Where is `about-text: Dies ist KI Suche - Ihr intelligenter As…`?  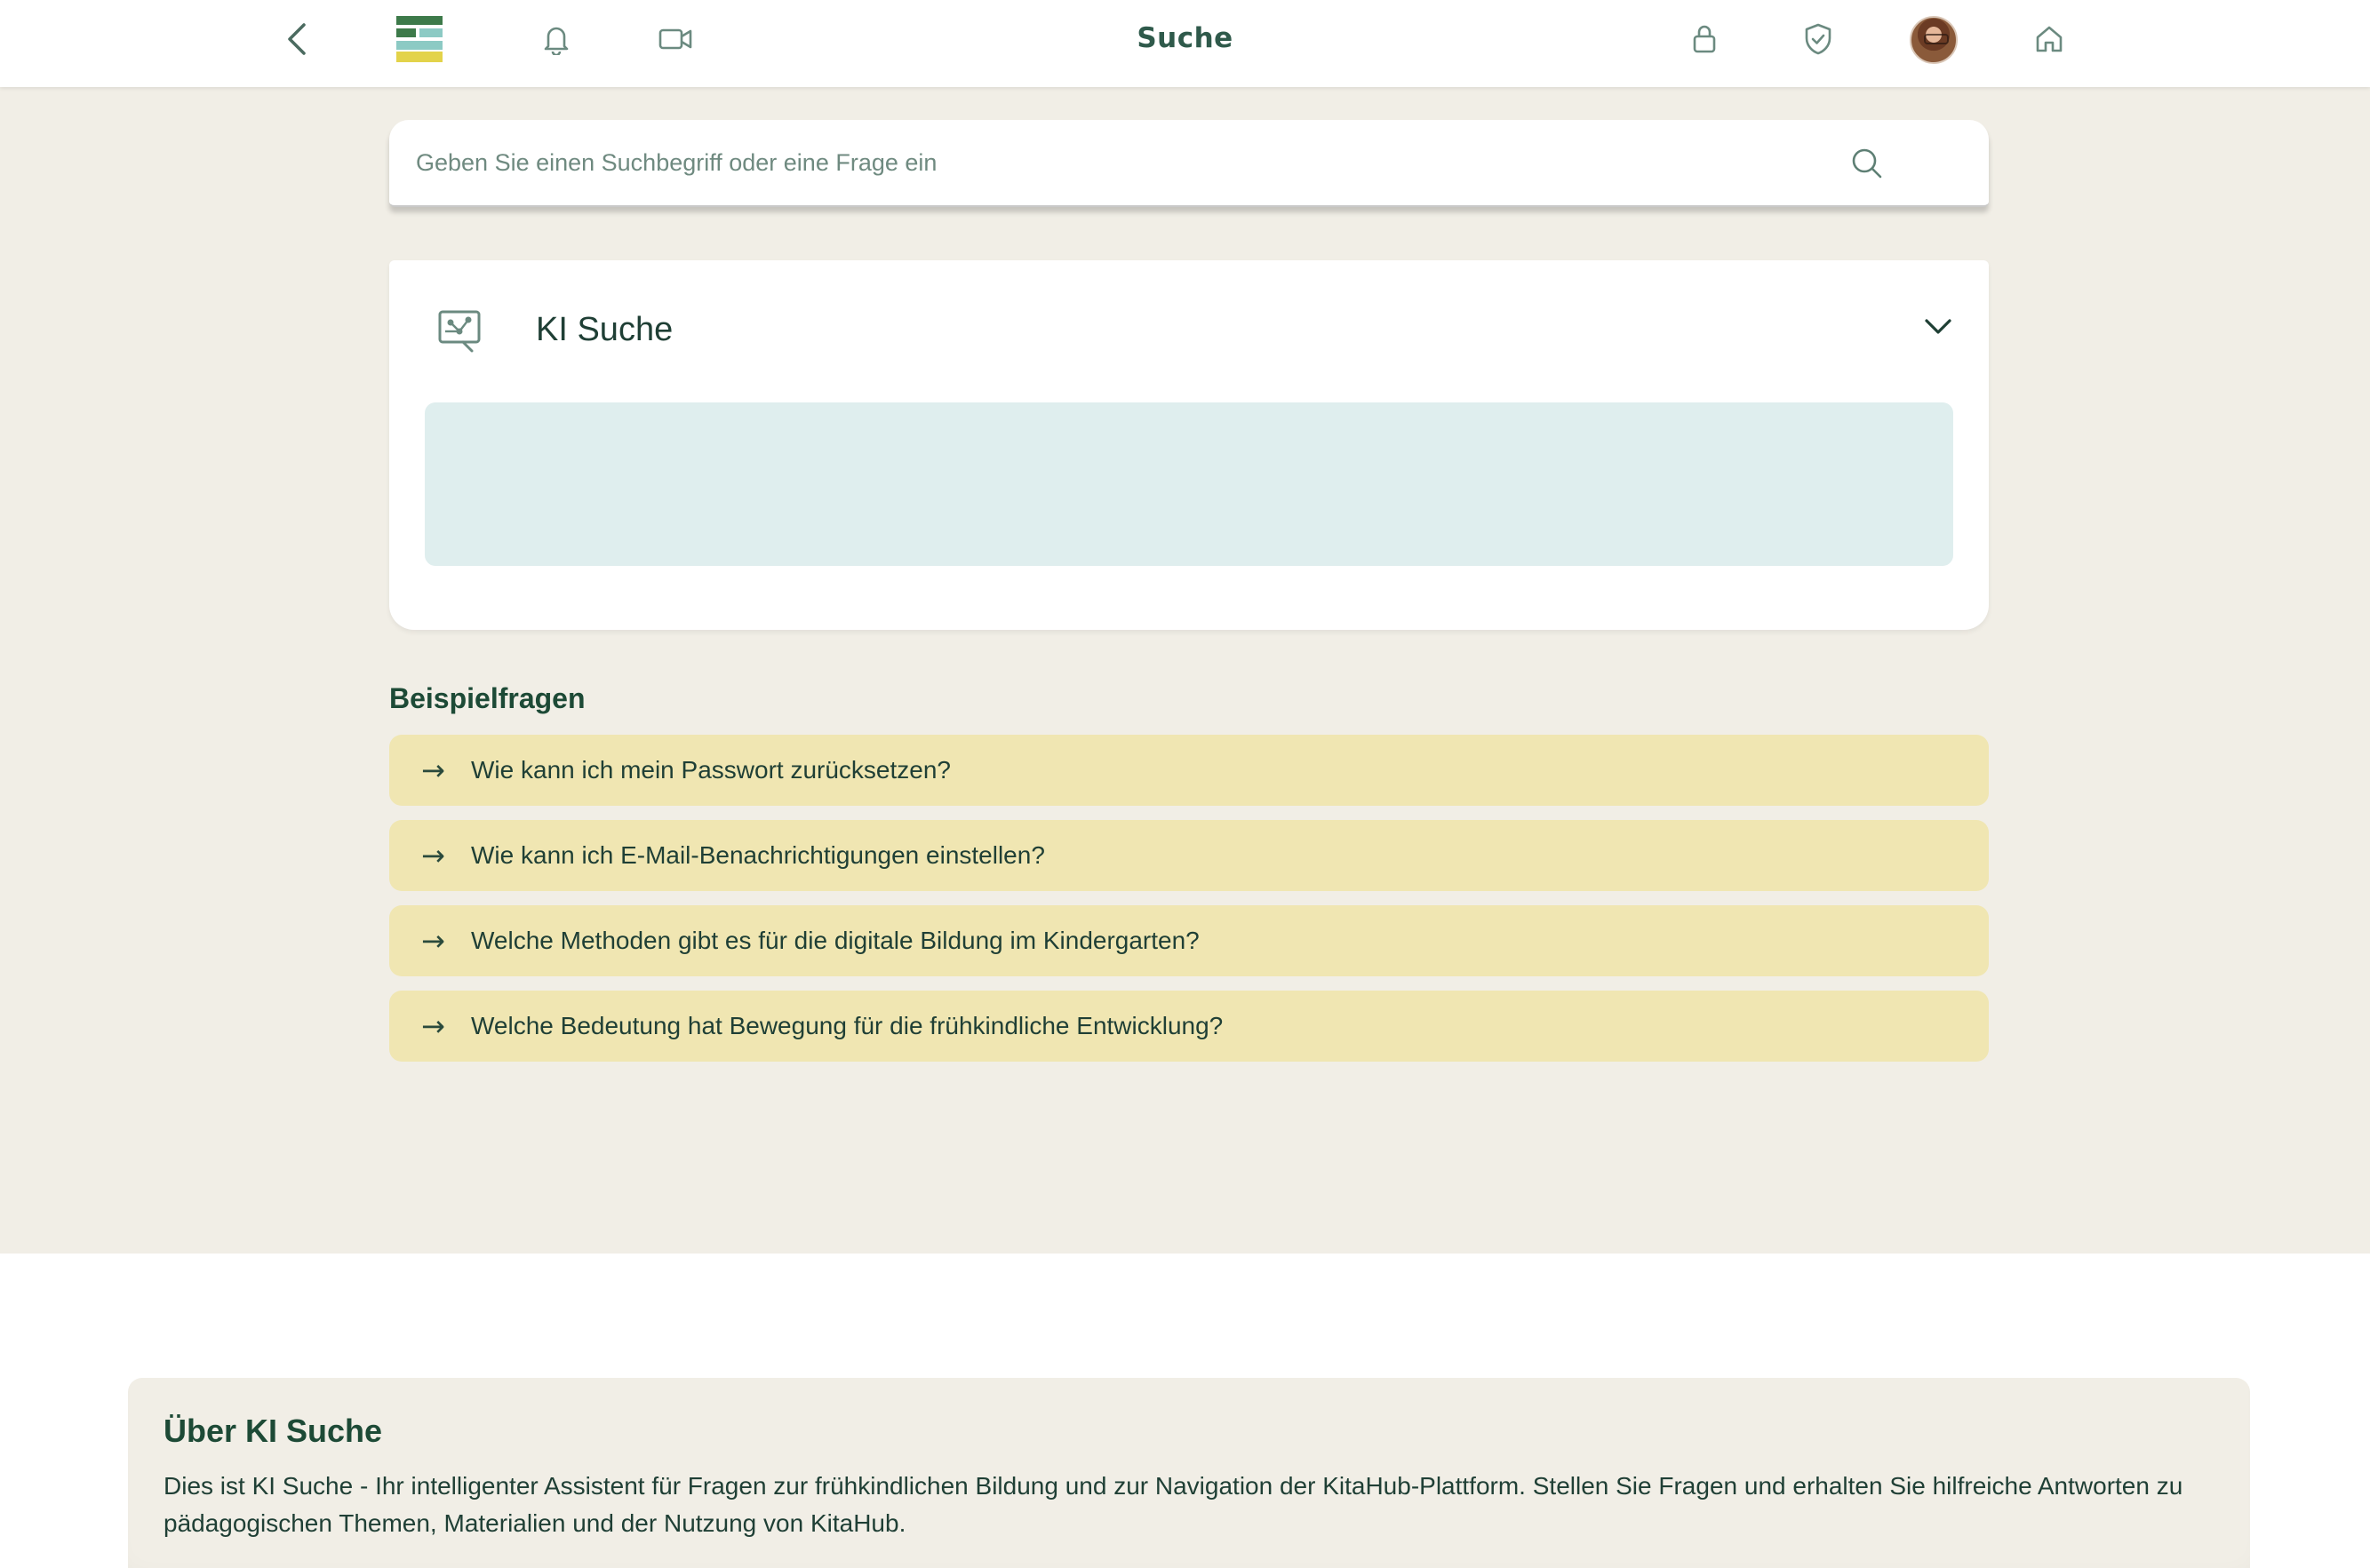
about-text: Dies ist KI Suche - Ihr intelligenter As… is located at coordinates (1173, 1504).